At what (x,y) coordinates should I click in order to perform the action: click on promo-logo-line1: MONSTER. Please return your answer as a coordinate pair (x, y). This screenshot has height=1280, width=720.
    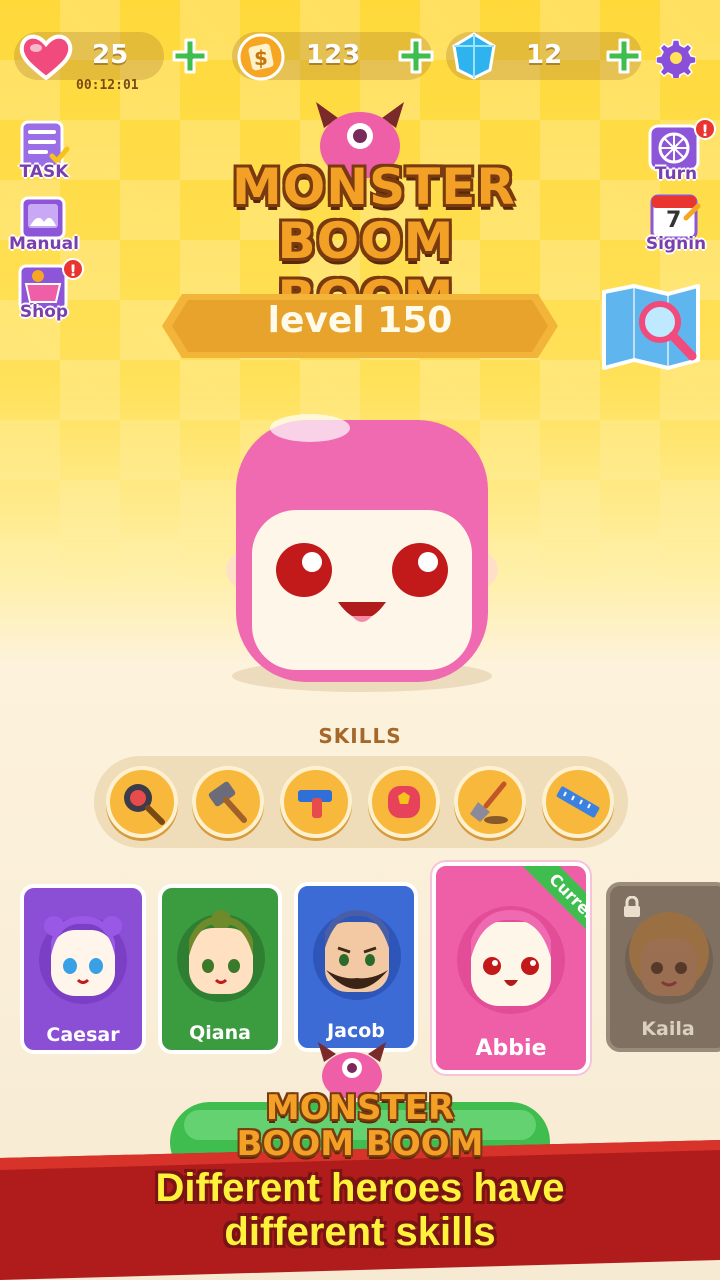
    Looking at the image, I should click on (360, 1108).